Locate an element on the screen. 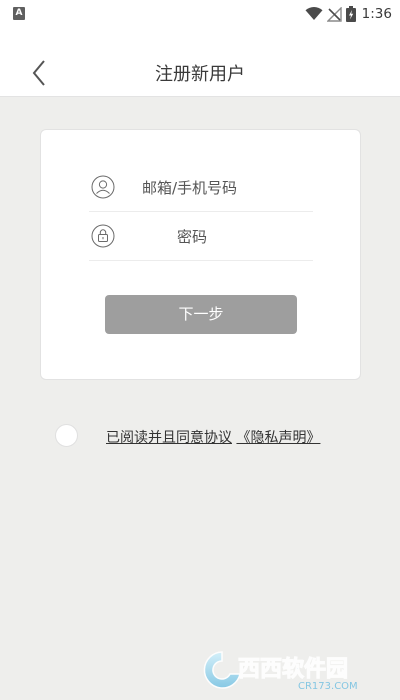  privacy-statement-link: 《隐私声明》 is located at coordinates (278, 438).